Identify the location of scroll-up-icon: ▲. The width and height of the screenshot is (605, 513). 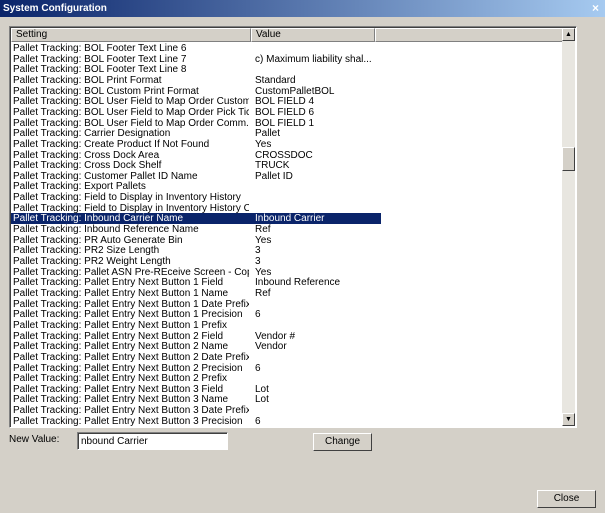
(568, 34).